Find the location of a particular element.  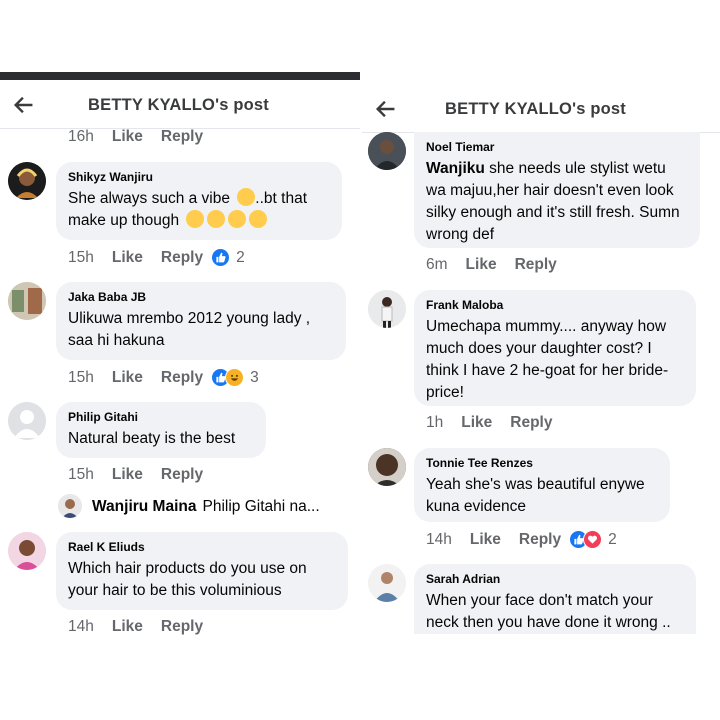

timestamp: 16h is located at coordinates (81, 136).